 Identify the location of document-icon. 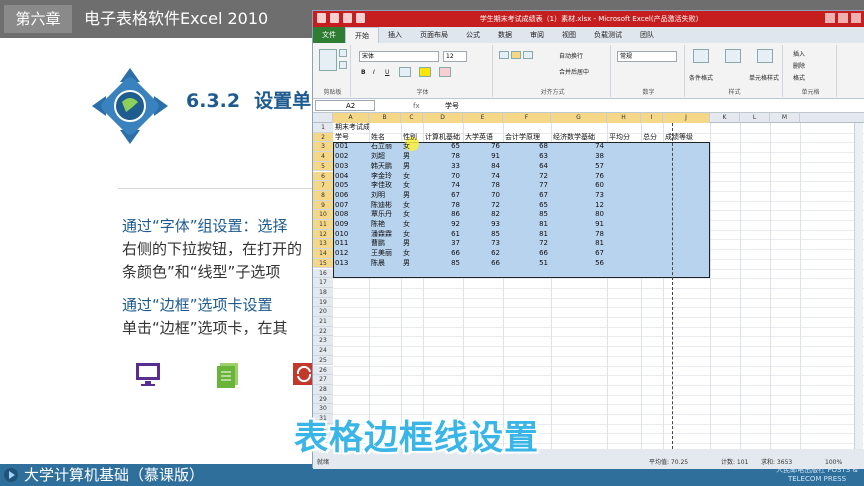
(228, 374).